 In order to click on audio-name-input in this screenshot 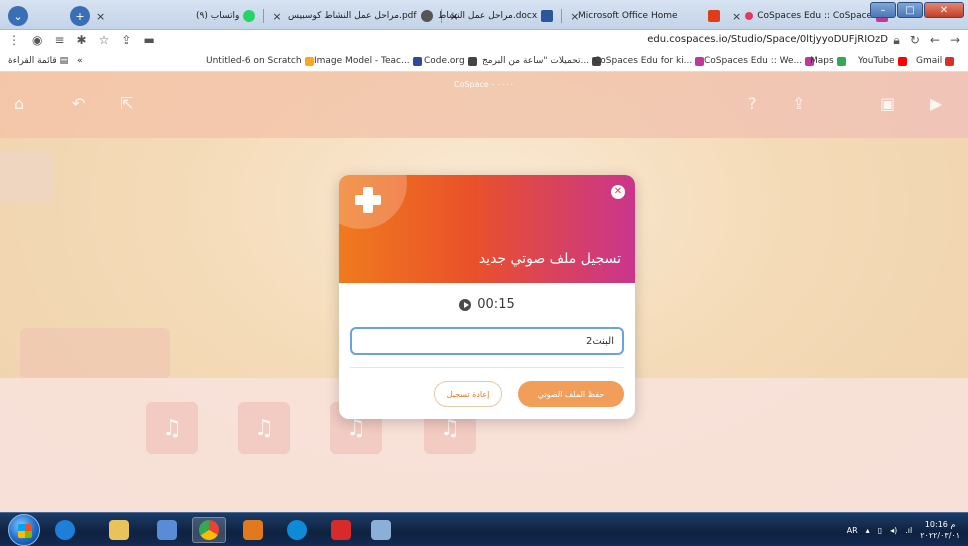, I will do `click(487, 341)`.